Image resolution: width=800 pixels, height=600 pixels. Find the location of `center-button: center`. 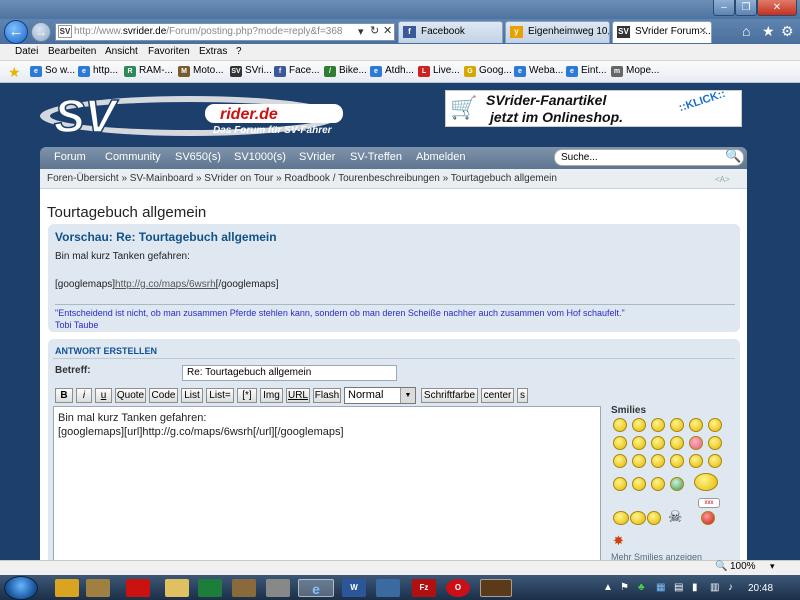

center-button: center is located at coordinates (497, 395).